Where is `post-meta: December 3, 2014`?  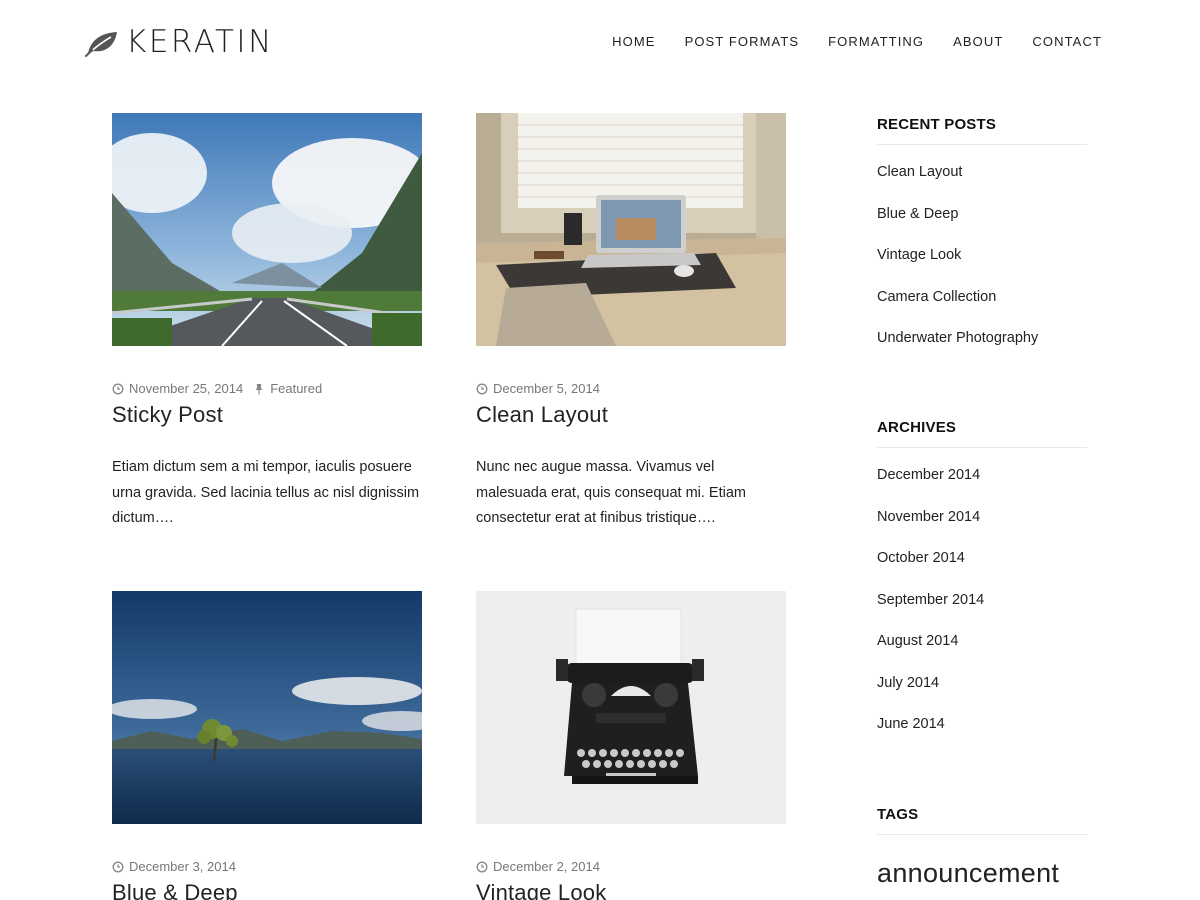 post-meta: December 3, 2014 is located at coordinates (267, 866).